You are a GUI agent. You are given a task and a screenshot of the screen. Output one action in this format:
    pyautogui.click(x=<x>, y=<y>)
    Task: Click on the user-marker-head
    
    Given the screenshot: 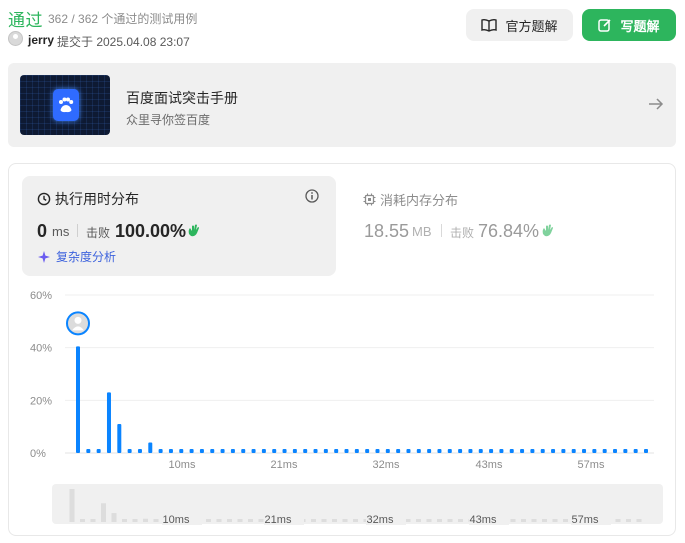 What is the action you would take?
    pyautogui.click(x=78, y=320)
    